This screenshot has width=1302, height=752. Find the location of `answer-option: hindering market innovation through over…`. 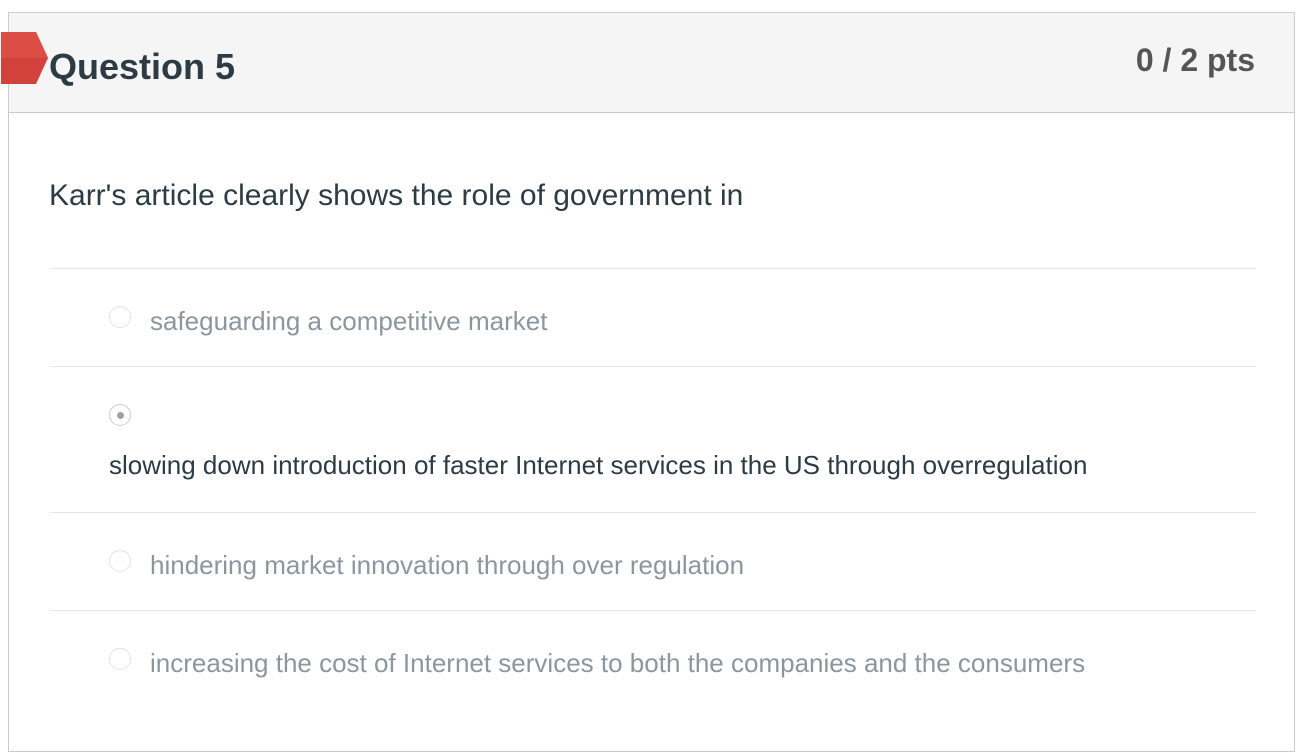

answer-option: hindering market innovation through over… is located at coordinates (653, 561).